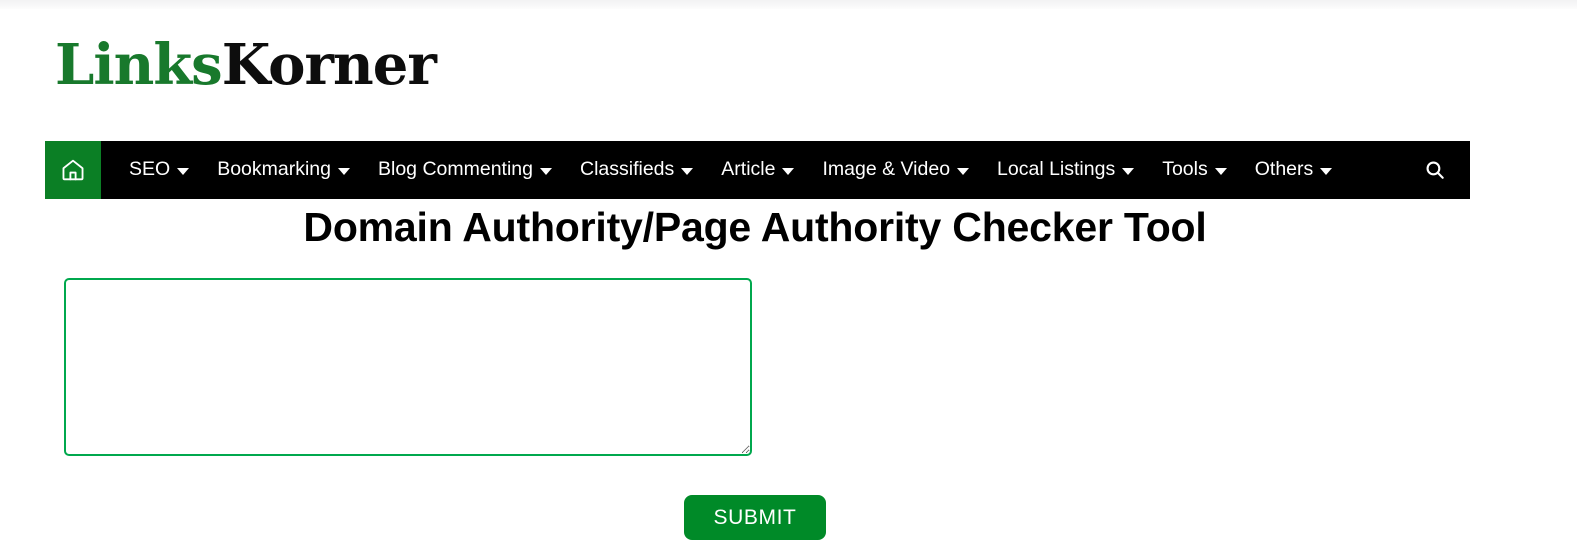  I want to click on nav-item-label: Article, so click(748, 169).